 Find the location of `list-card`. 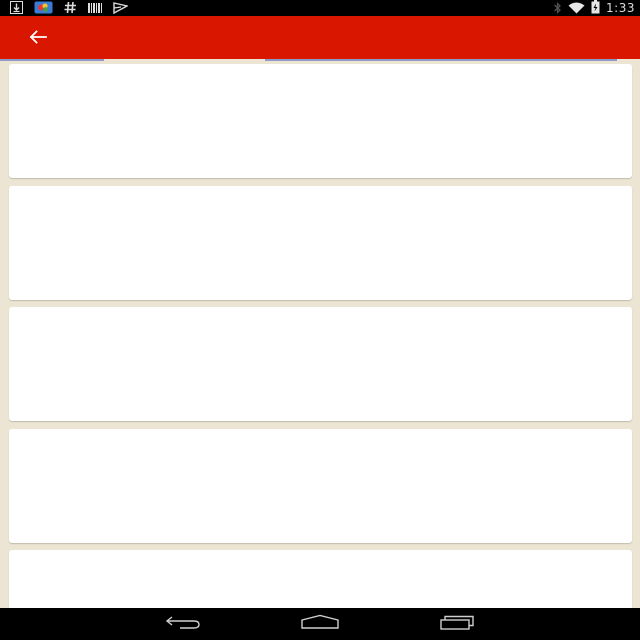

list-card is located at coordinates (320, 579).